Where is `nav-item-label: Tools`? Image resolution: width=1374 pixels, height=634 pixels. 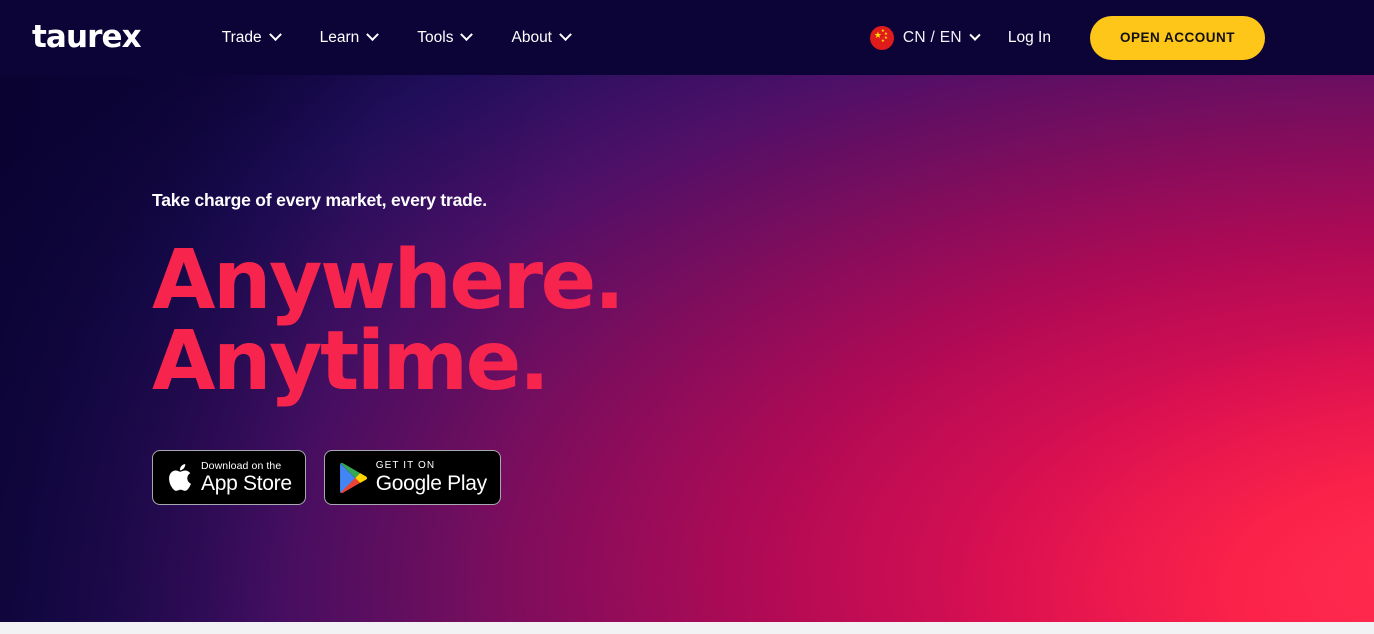 nav-item-label: Tools is located at coordinates (435, 37).